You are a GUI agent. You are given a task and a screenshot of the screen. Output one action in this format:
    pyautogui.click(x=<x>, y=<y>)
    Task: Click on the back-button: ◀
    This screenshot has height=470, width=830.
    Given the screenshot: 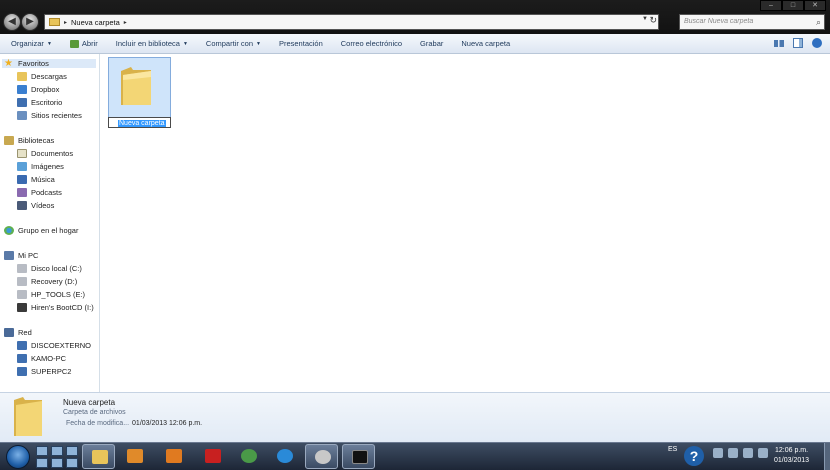 What is the action you would take?
    pyautogui.click(x=12, y=22)
    